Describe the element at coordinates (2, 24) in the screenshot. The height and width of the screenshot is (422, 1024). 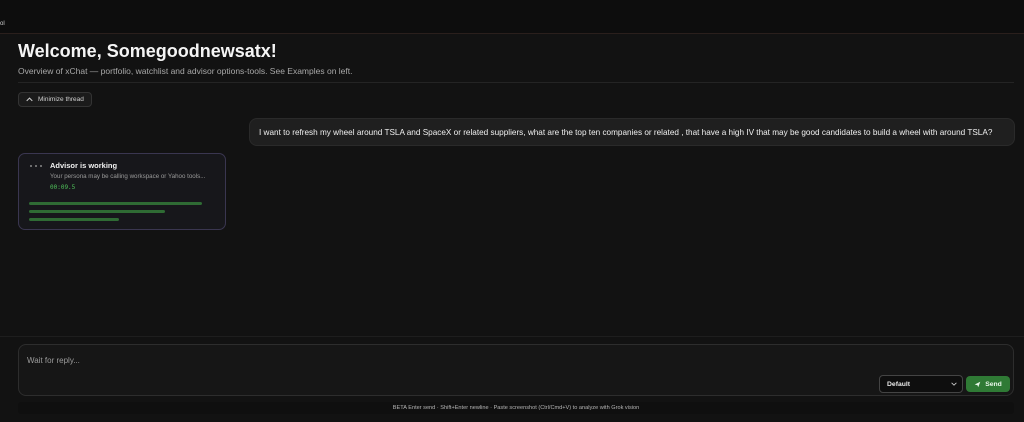
I see `topbar-mark: ol` at that location.